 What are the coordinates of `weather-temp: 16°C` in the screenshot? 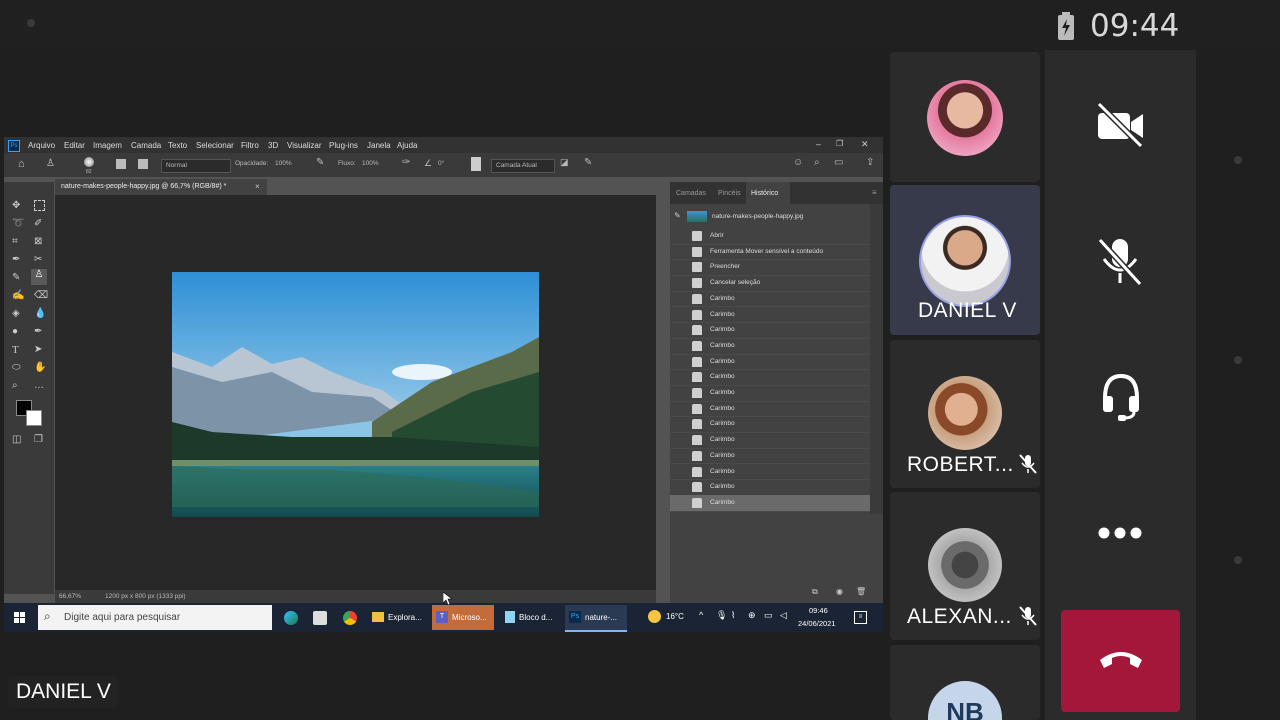 It's located at (675, 616).